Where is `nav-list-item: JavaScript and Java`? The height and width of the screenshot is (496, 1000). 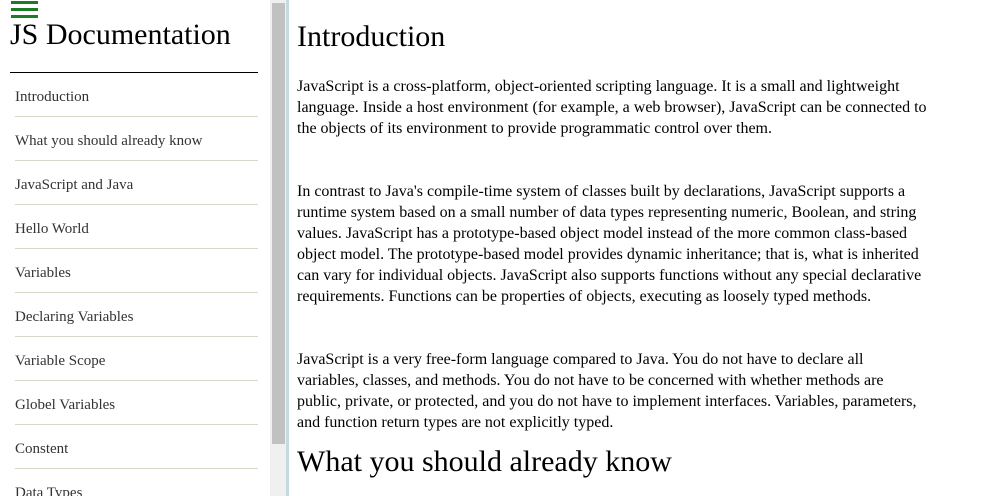 nav-list-item: JavaScript and Java is located at coordinates (134, 183).